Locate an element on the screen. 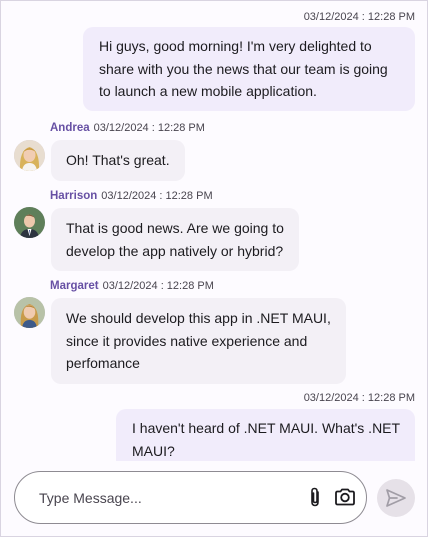 The image size is (428, 537). message-text-line: since it provides native experience and is located at coordinates (187, 340).